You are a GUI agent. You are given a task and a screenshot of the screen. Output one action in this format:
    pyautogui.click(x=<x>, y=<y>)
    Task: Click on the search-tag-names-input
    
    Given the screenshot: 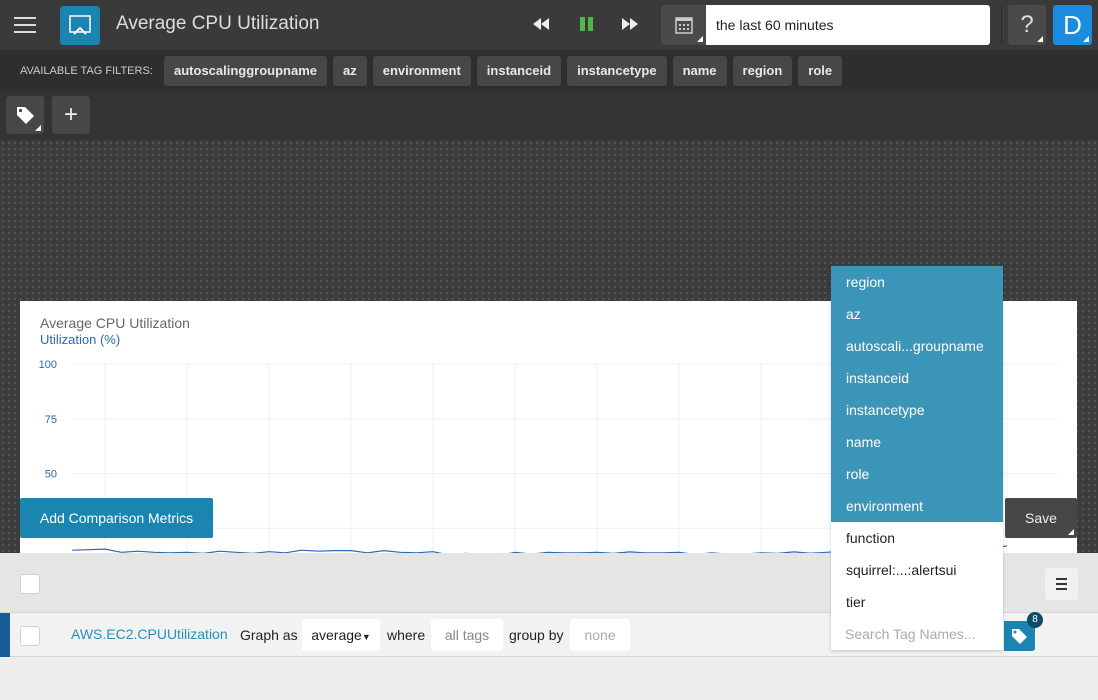 What is the action you would take?
    pyautogui.click(x=917, y=634)
    